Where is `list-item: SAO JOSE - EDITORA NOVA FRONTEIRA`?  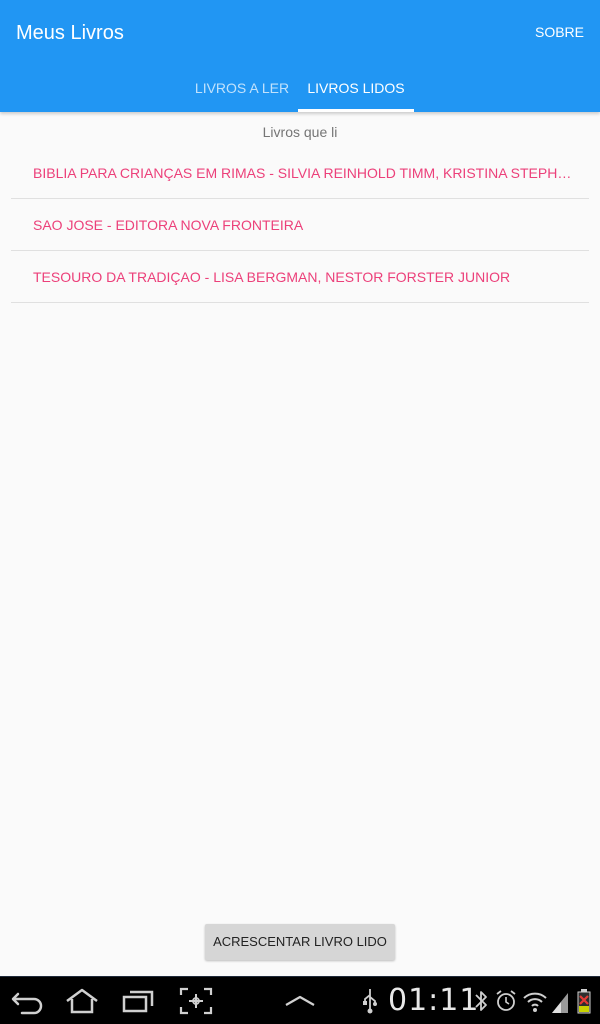
list-item: SAO JOSE - EDITORA NOVA FRONTEIRA is located at coordinates (300, 225).